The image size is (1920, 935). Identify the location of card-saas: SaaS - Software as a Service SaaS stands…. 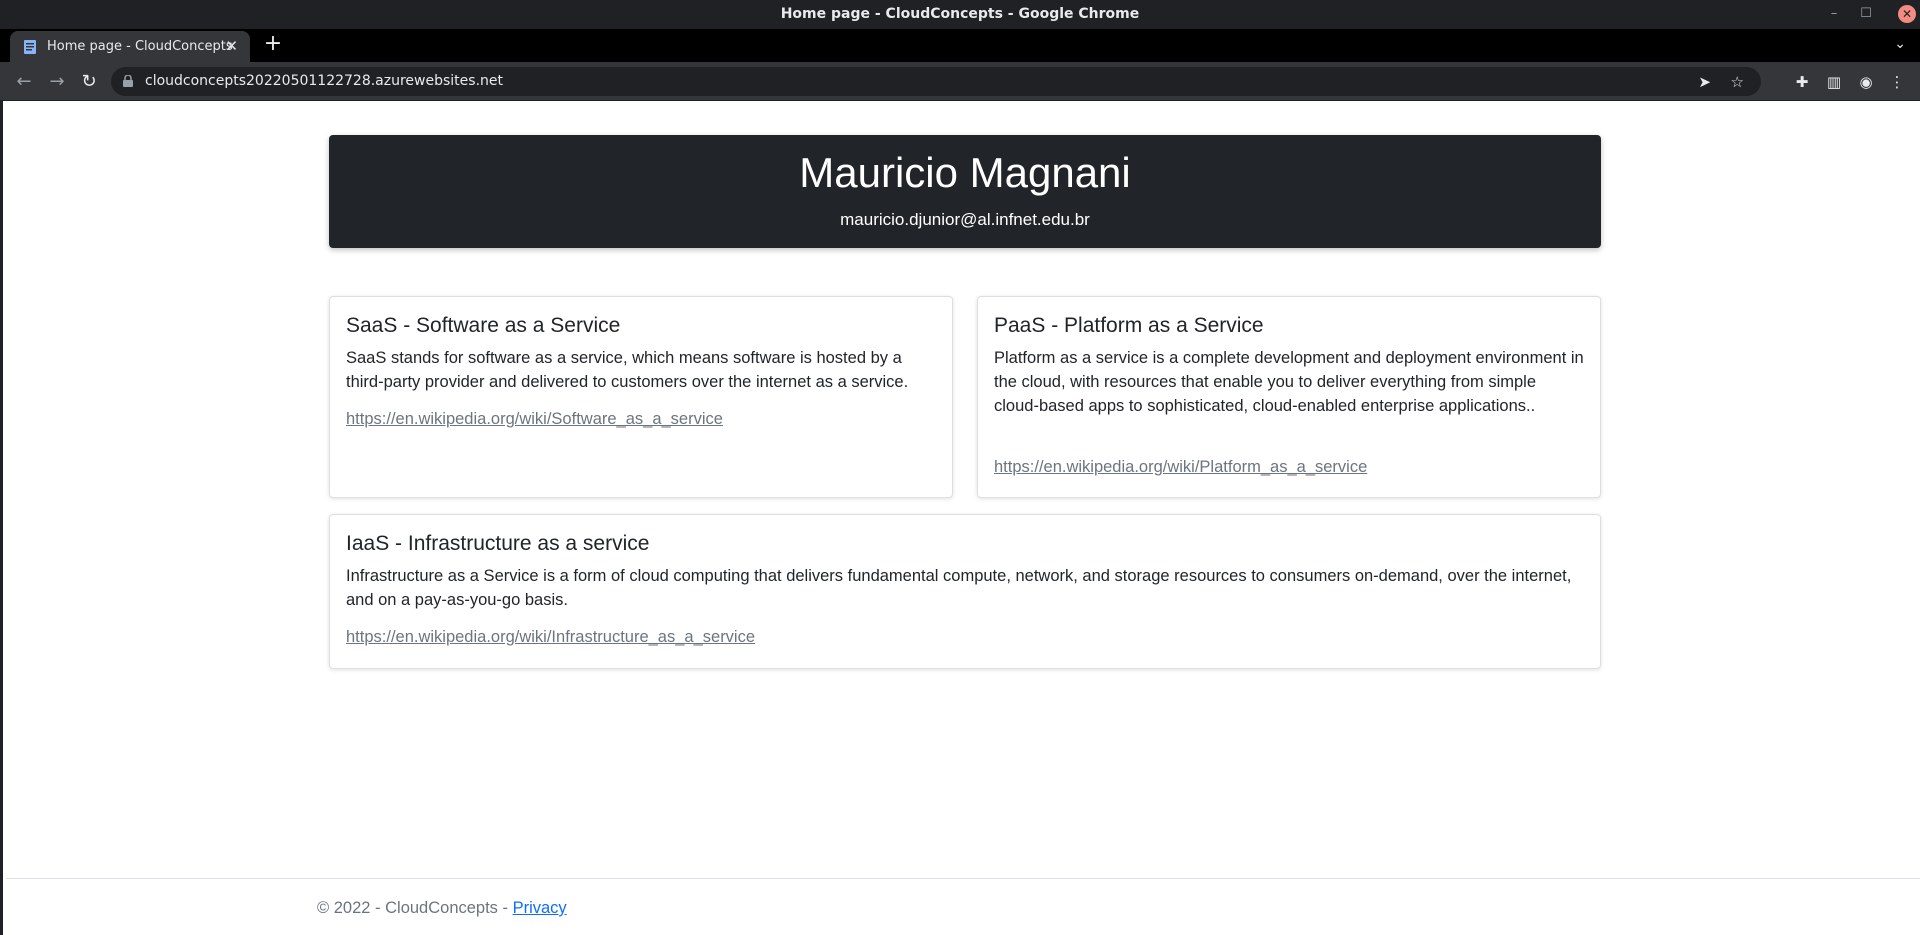
(641, 397).